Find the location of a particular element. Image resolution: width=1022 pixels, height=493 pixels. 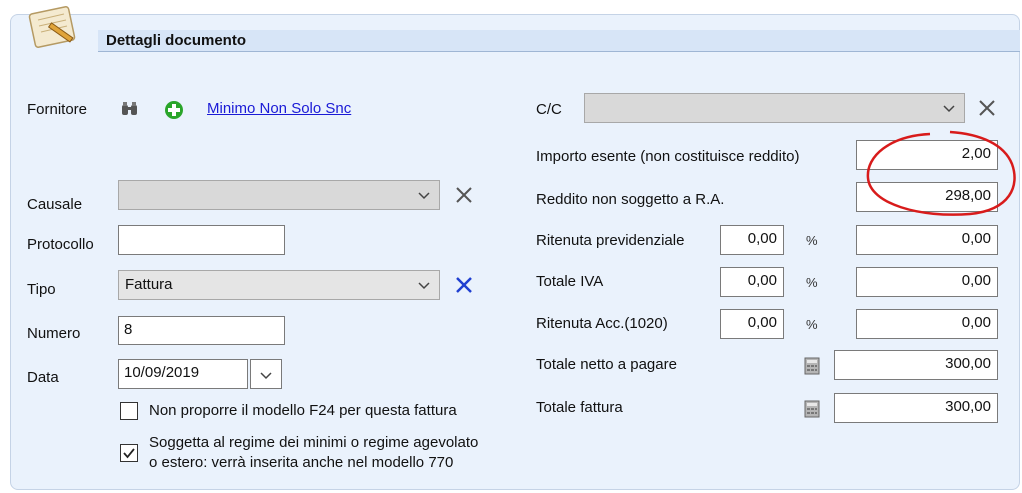

ritenuta-acc-field: 0,00 is located at coordinates (927, 324).